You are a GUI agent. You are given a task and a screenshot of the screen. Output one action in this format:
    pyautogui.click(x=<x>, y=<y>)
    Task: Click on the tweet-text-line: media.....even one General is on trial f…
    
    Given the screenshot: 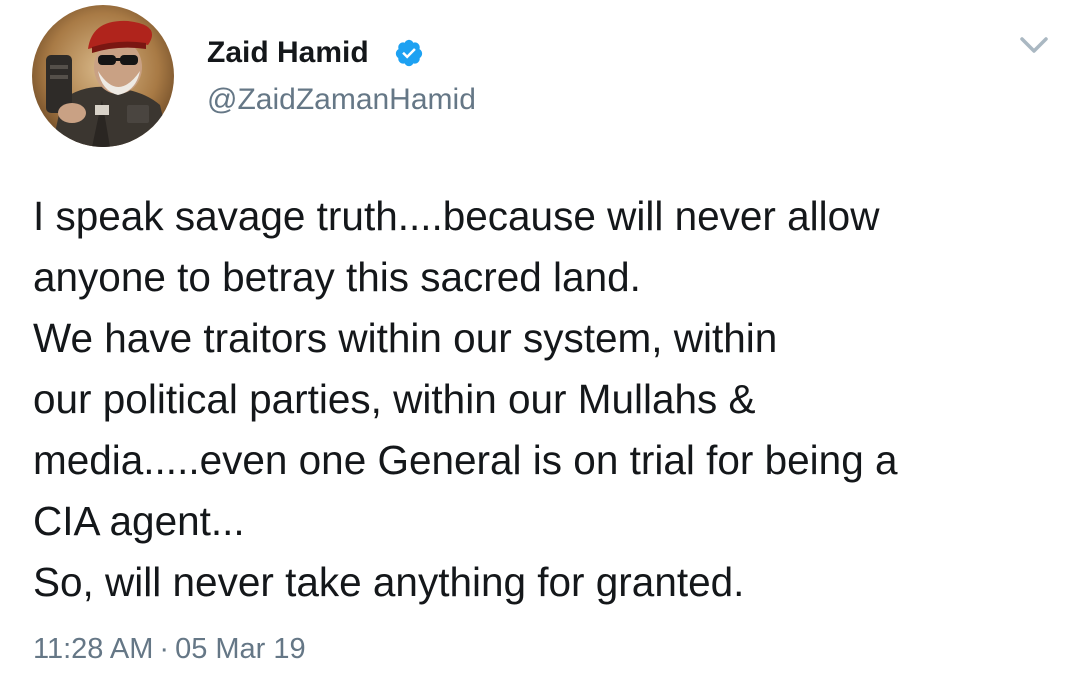 What is the action you would take?
    pyautogui.click(x=465, y=460)
    